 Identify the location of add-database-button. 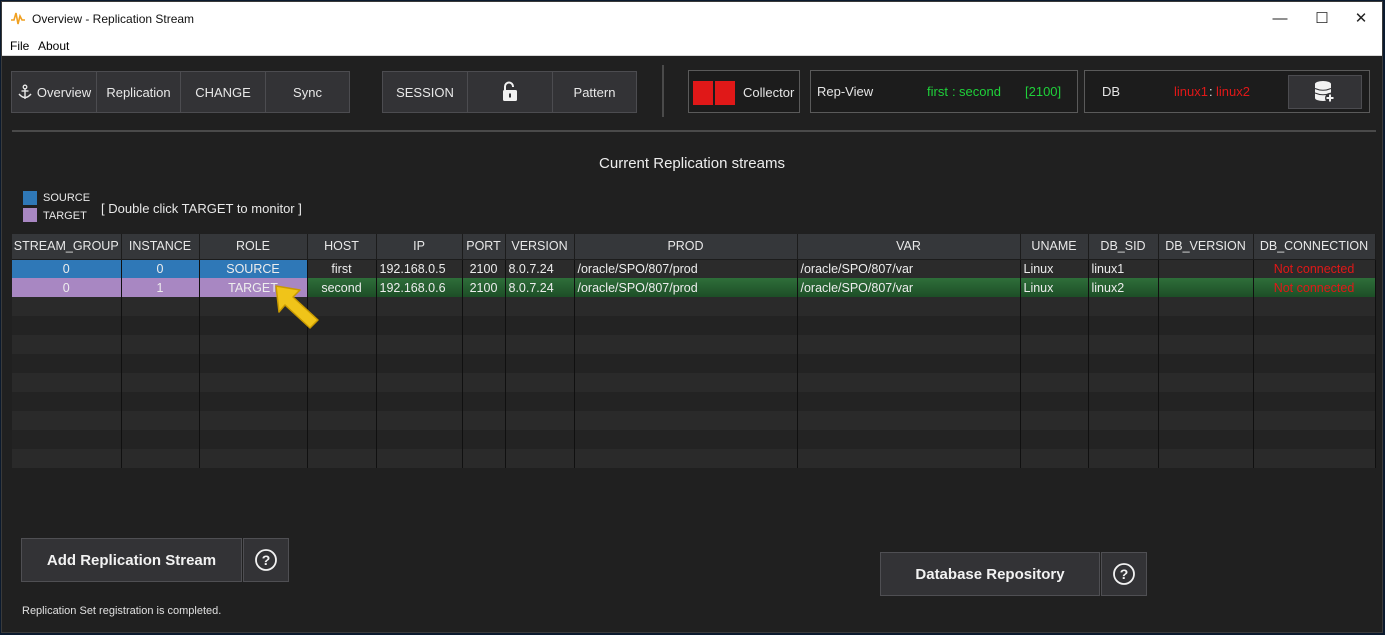
(1325, 92).